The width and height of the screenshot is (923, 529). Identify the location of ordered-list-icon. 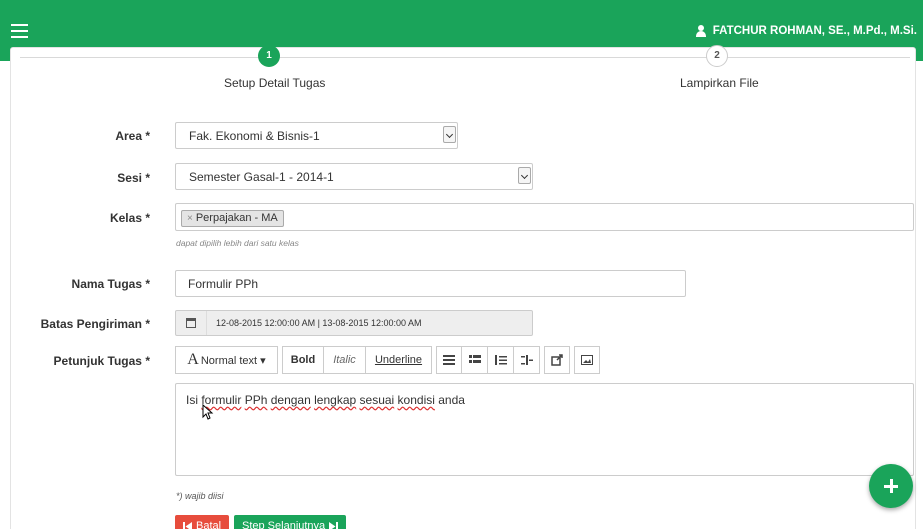
(474, 359).